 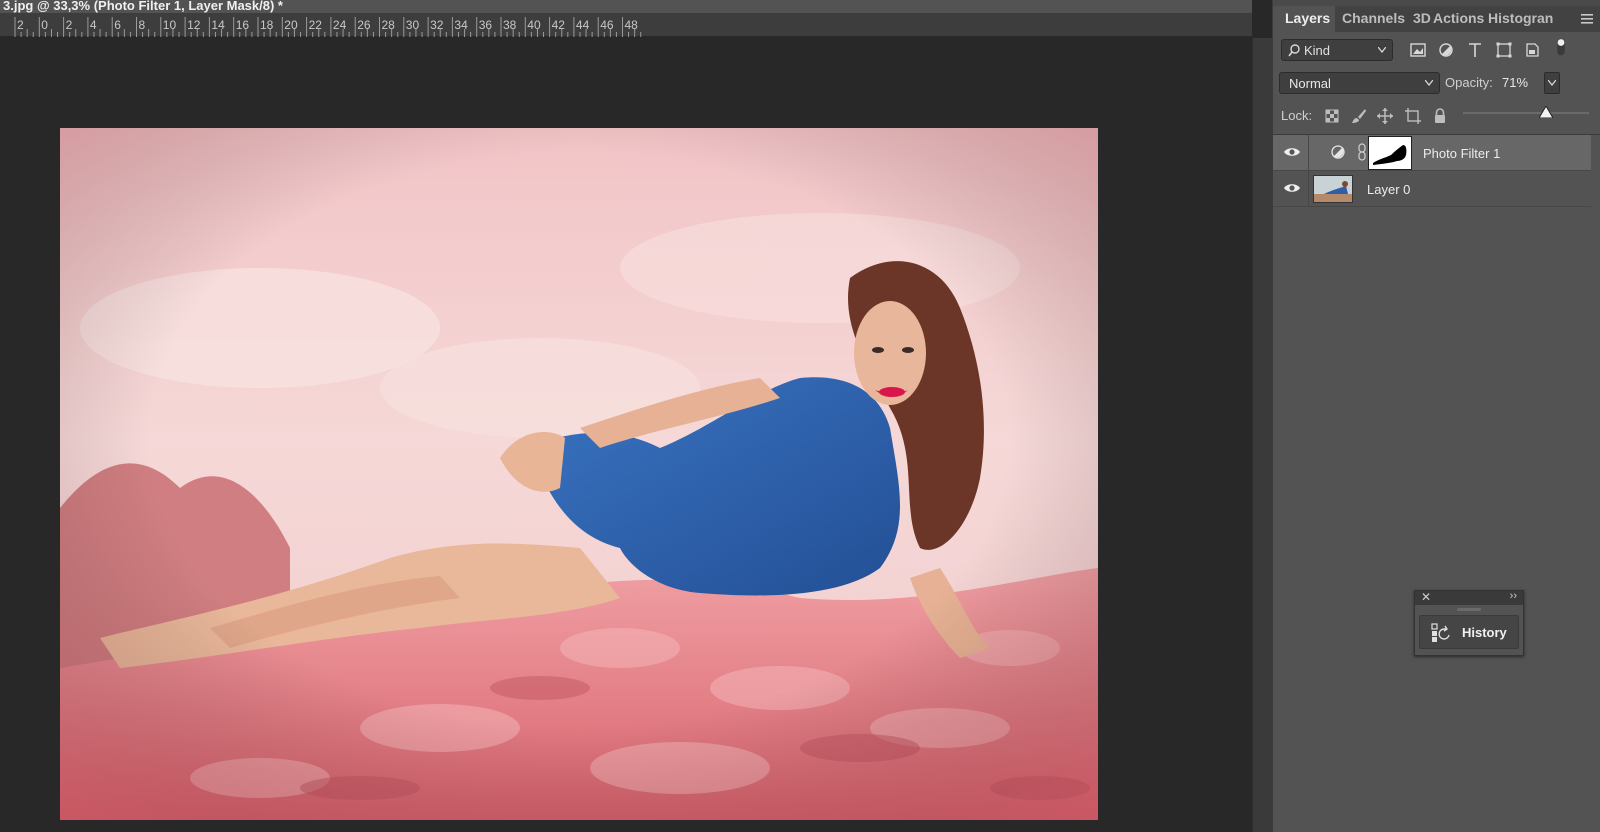 What do you see at coordinates (1587, 19) in the screenshot?
I see `panel-menu-icon` at bounding box center [1587, 19].